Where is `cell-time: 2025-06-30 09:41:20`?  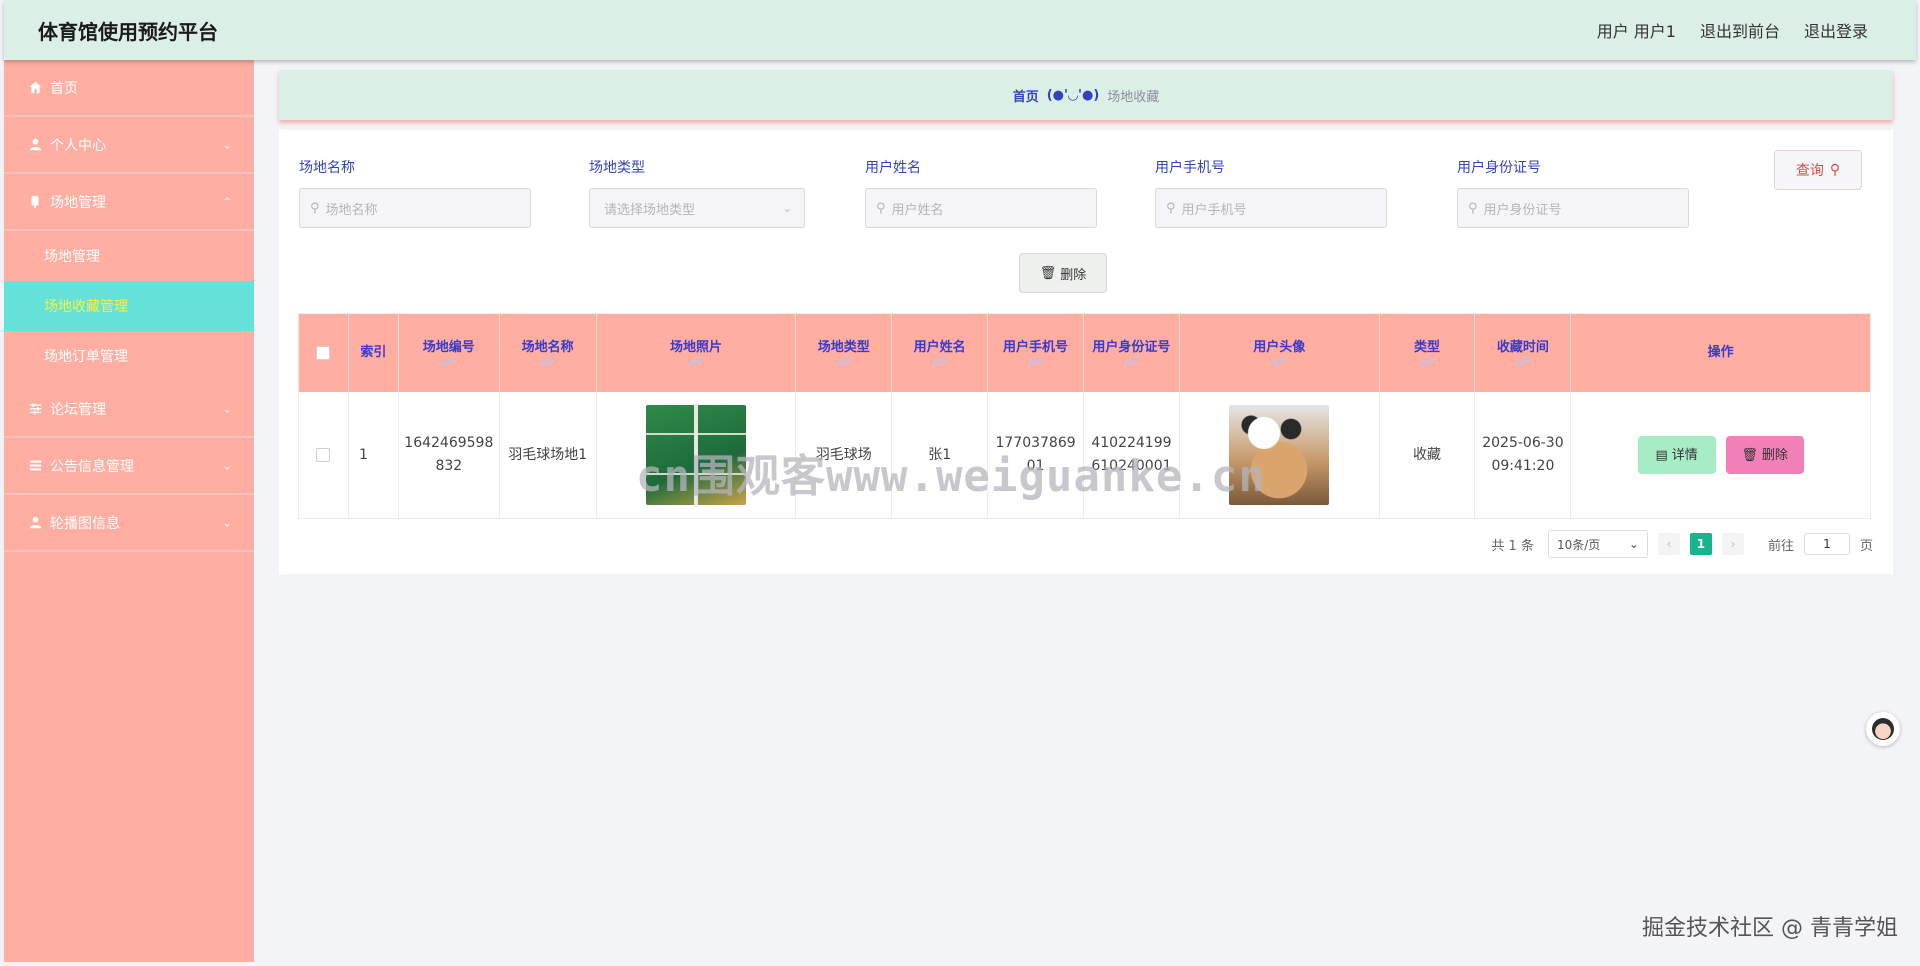 cell-time: 2025-06-30 09:41:20 is located at coordinates (1523, 455).